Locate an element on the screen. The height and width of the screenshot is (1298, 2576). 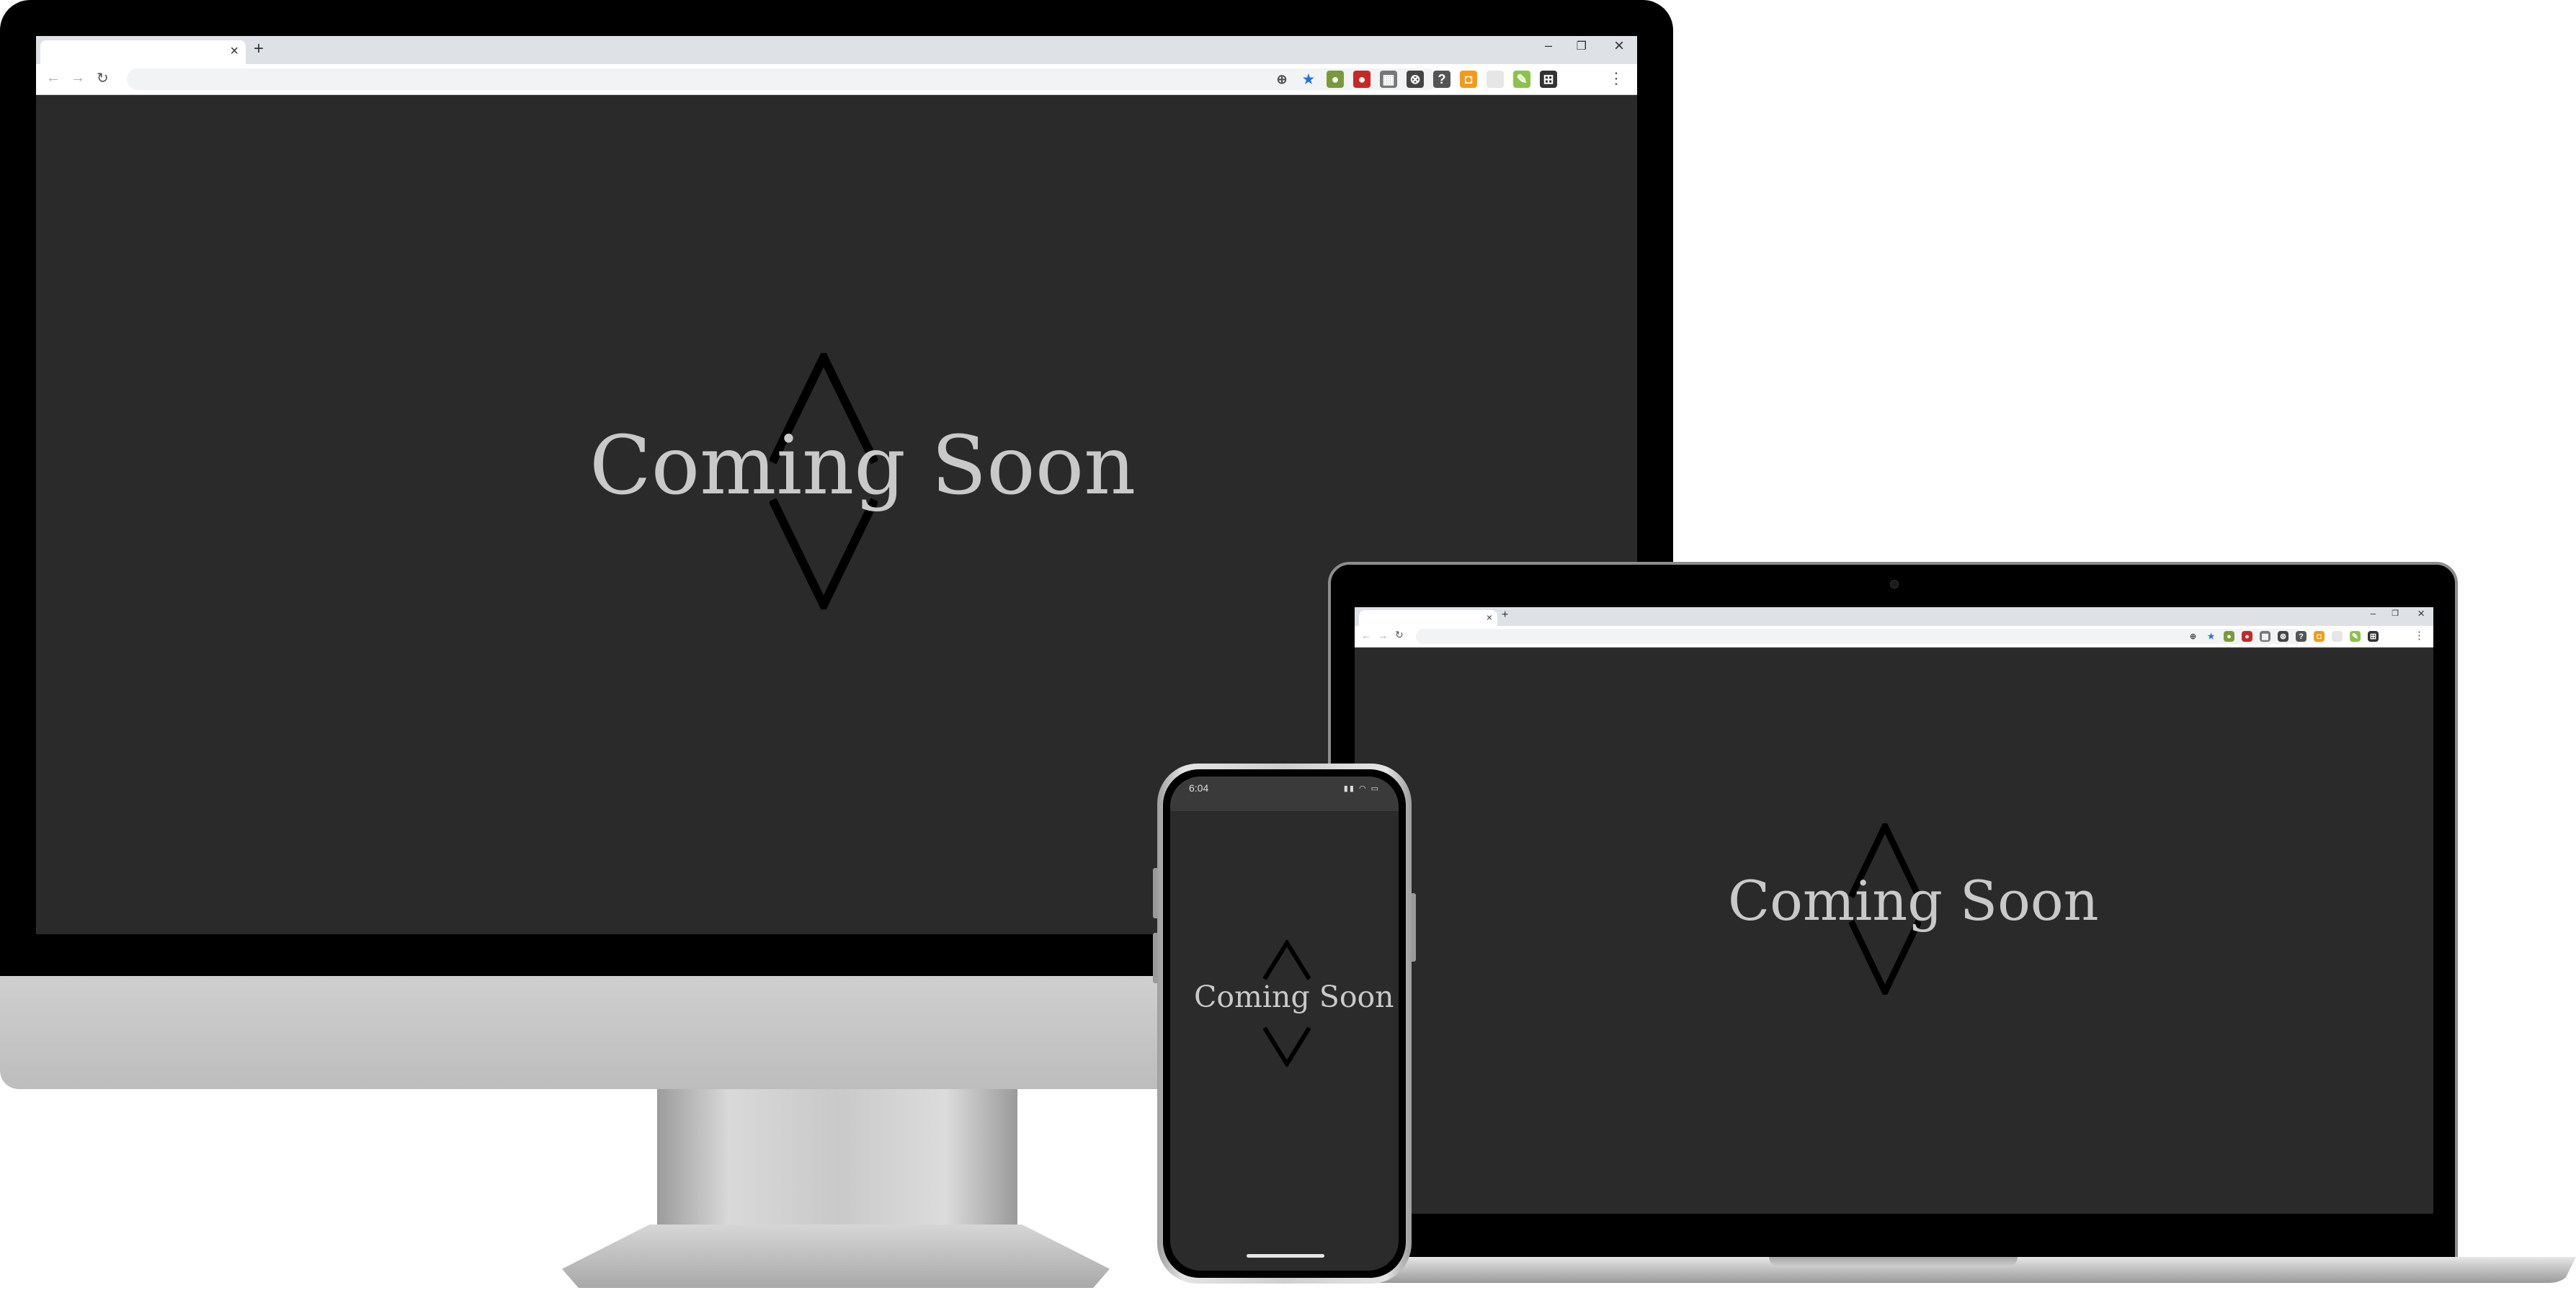
phone-home-indicator is located at coordinates (1285, 1256).